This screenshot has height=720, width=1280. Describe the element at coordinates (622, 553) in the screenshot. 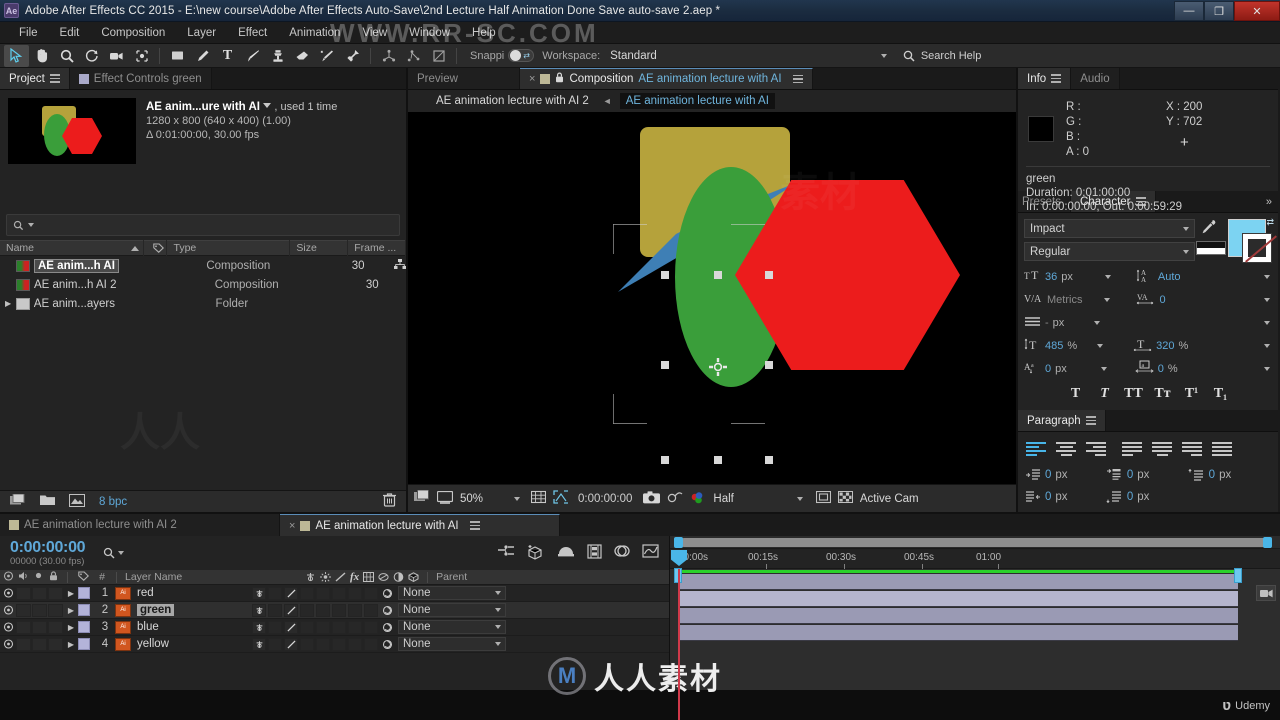

I see `shy-layers-icon` at that location.